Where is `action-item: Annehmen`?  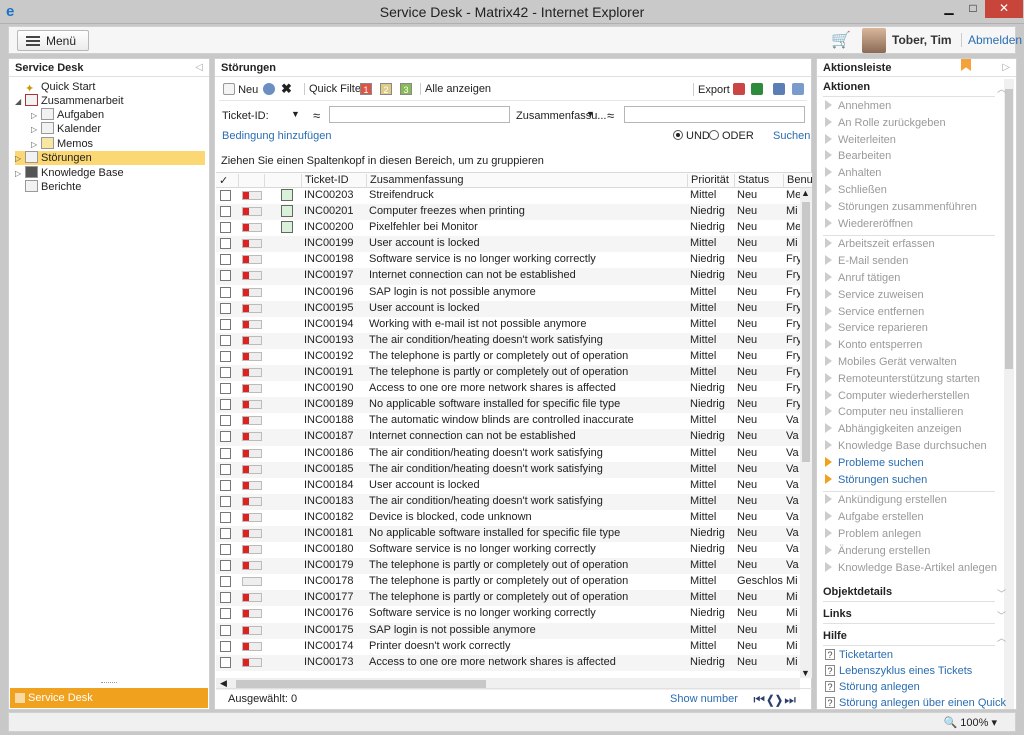
action-item: Annehmen is located at coordinates (858, 106).